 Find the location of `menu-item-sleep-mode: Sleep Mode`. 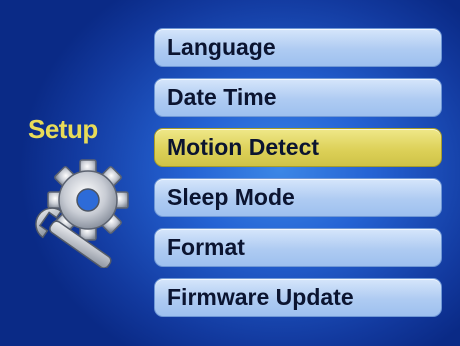

menu-item-sleep-mode: Sleep Mode is located at coordinates (298, 197).